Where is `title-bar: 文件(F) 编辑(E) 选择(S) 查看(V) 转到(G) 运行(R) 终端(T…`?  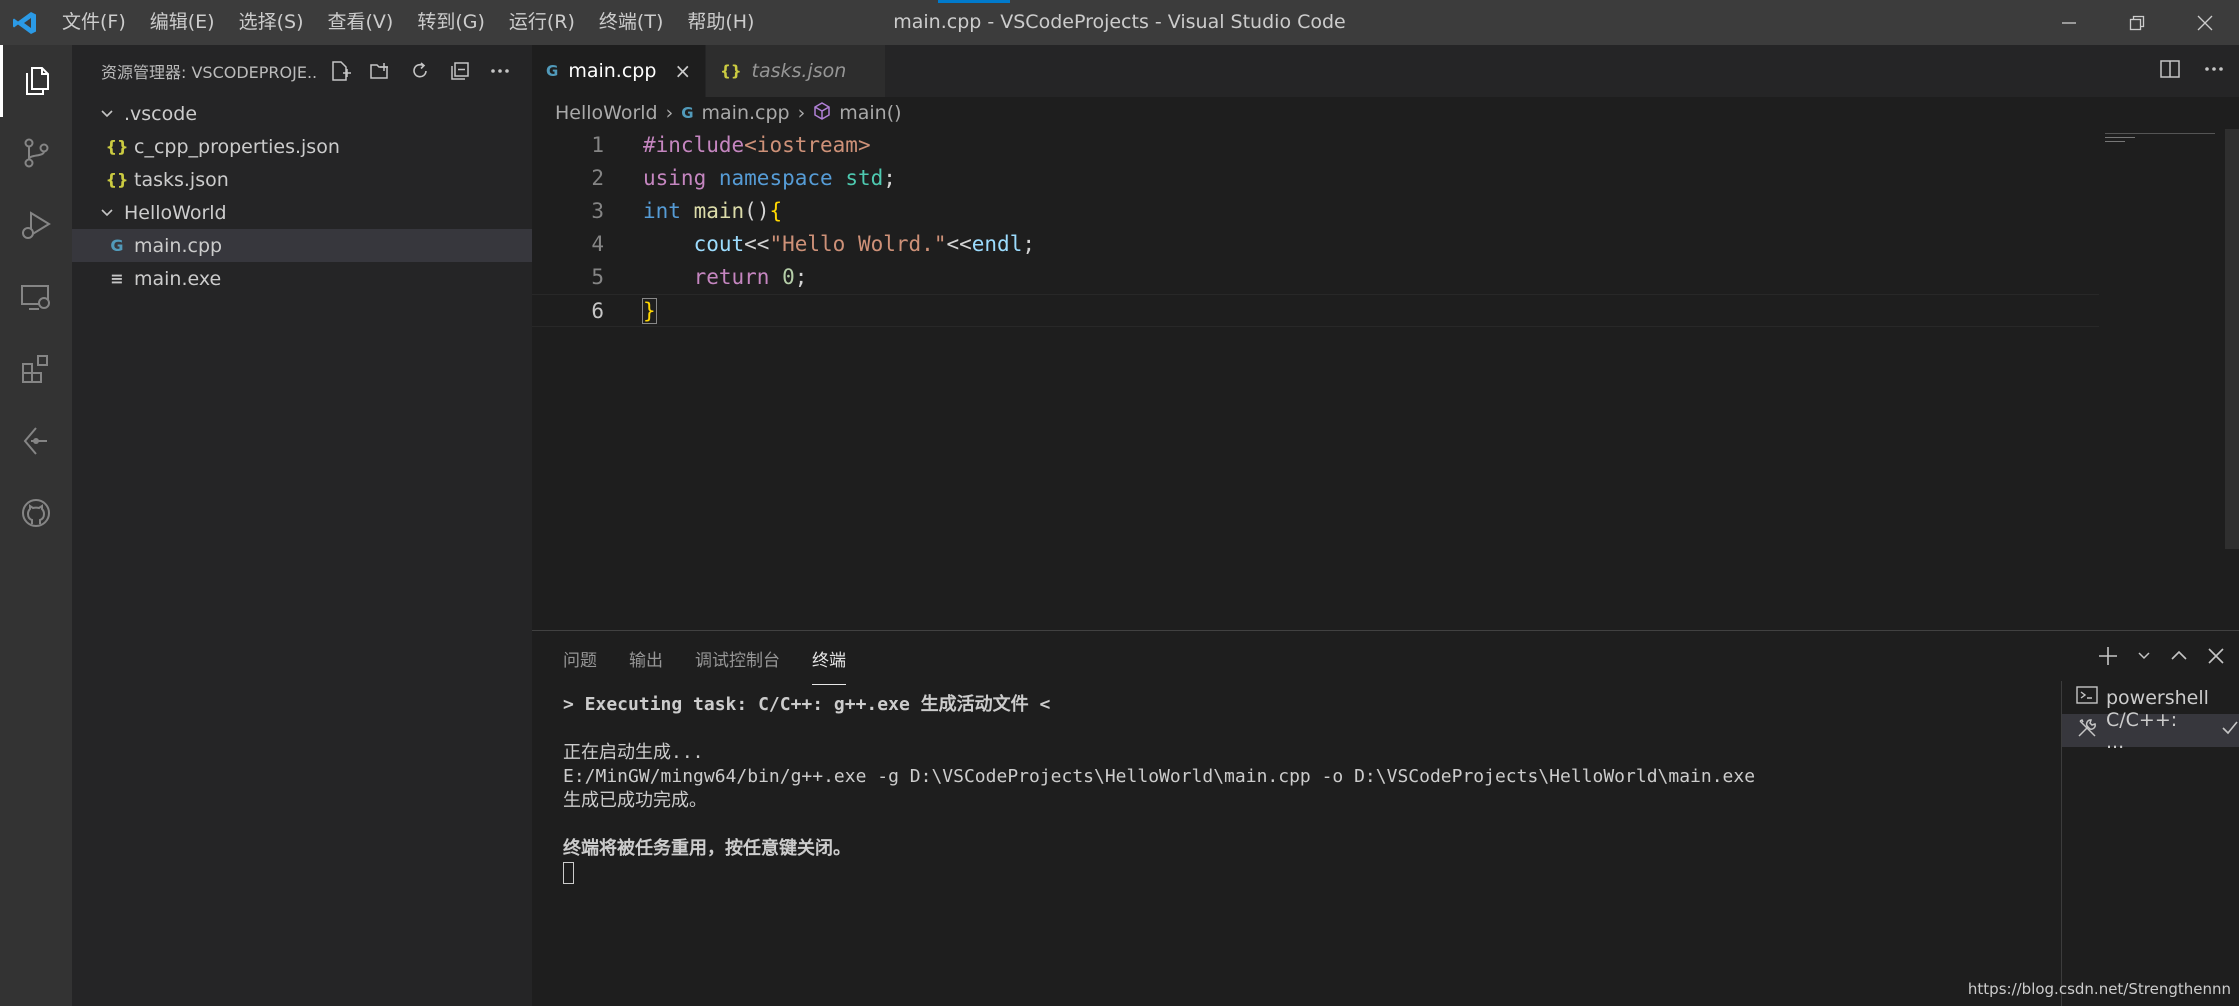
title-bar: 文件(F) 编辑(E) 选择(S) 查看(V) 转到(G) 运行(R) 终端(T… is located at coordinates (1119, 22).